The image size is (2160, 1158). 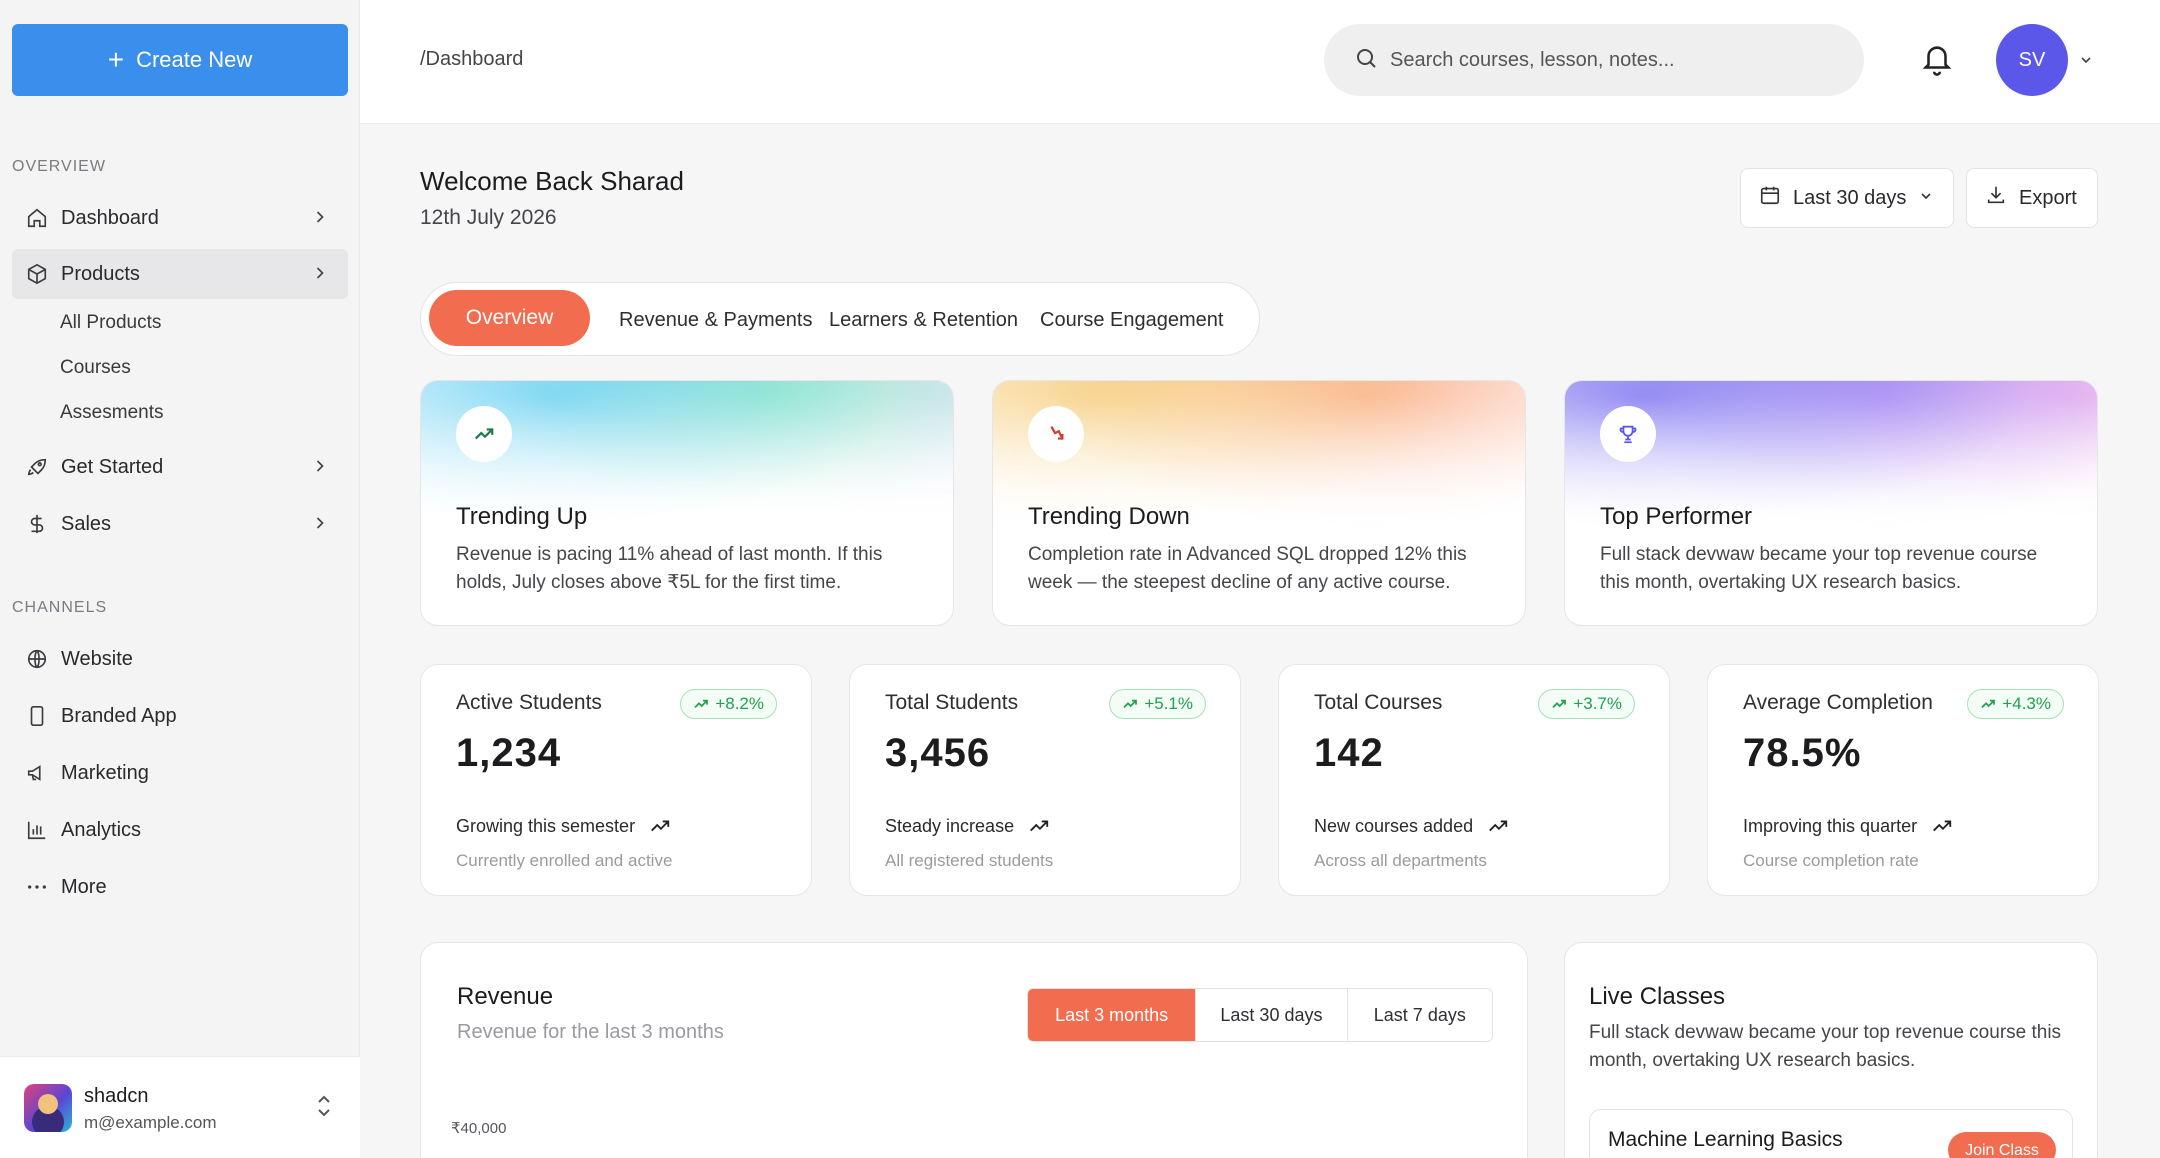 I want to click on stat-subtext: All registered students, so click(x=969, y=860).